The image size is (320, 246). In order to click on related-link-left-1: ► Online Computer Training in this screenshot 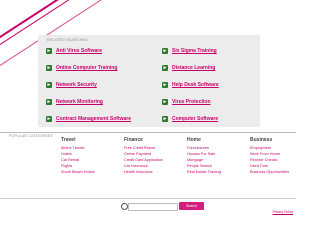, I will do `click(81, 68)`.